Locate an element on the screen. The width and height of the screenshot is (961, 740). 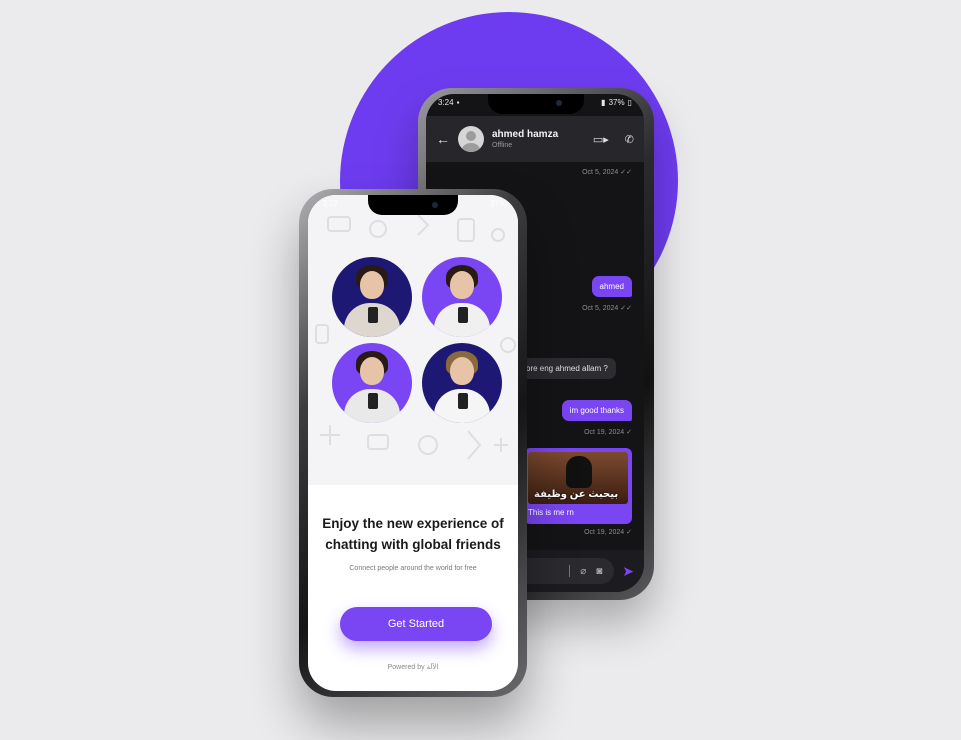
meme-image: بيحبث عن وظيفة is located at coordinates (578, 478).